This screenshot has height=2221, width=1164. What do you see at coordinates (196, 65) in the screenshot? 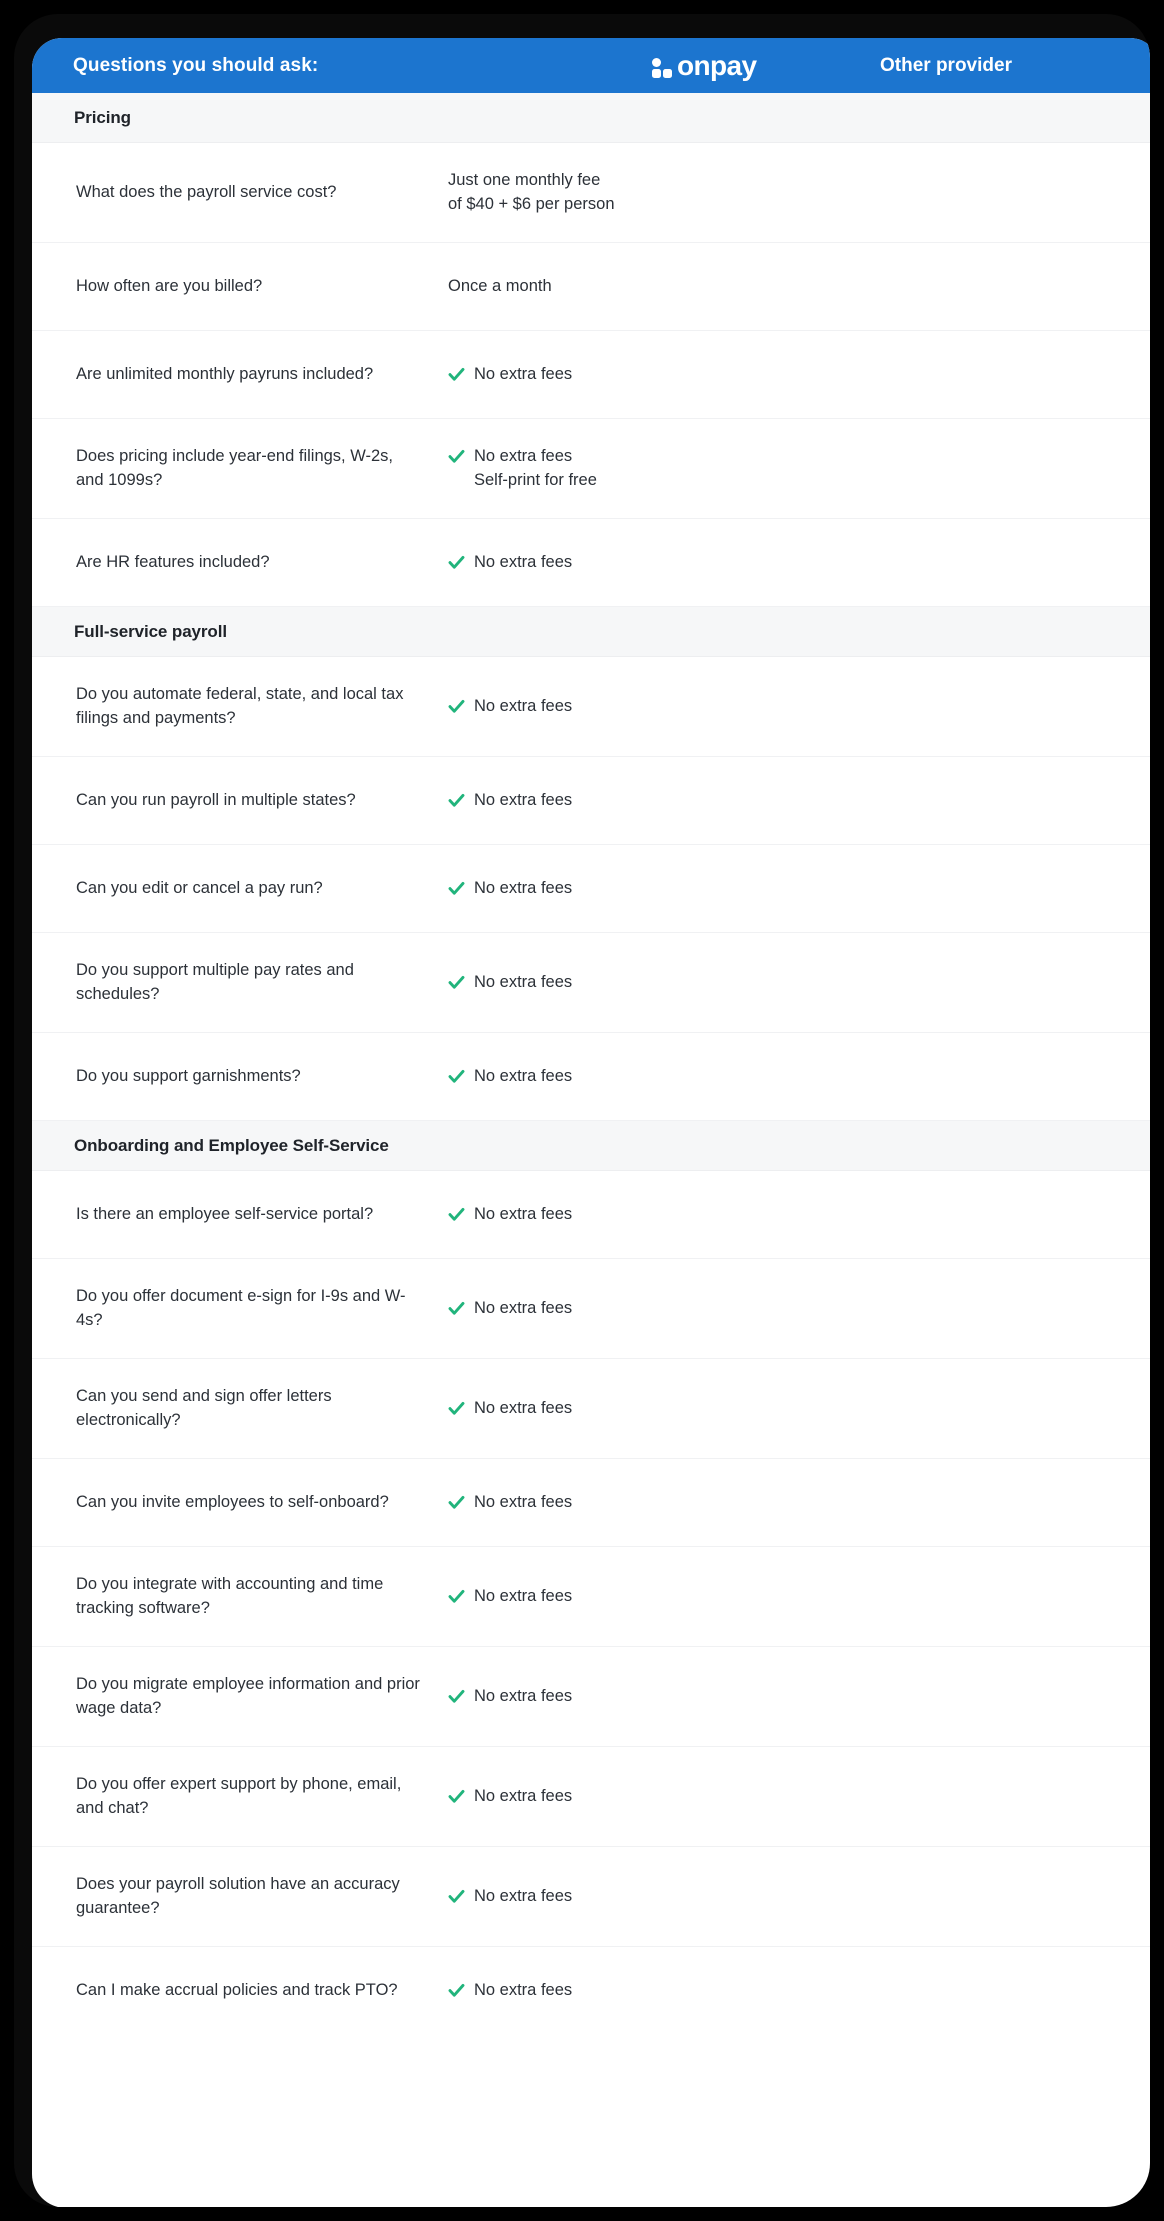
I see `header-questions-label: Questions you should ask:` at bounding box center [196, 65].